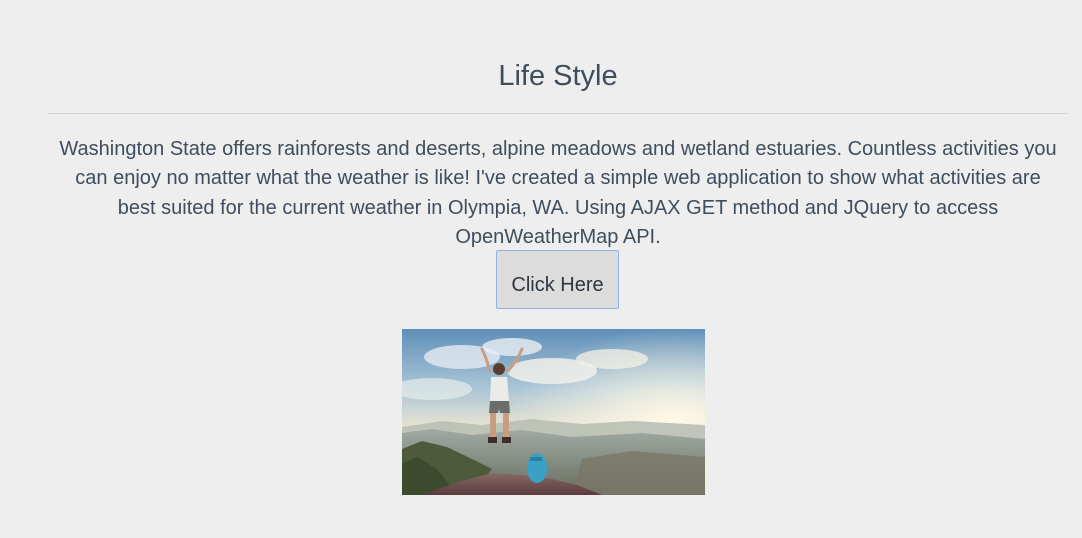 This screenshot has height=538, width=1082. What do you see at coordinates (558, 76) in the screenshot?
I see `page-title: Life Style` at bounding box center [558, 76].